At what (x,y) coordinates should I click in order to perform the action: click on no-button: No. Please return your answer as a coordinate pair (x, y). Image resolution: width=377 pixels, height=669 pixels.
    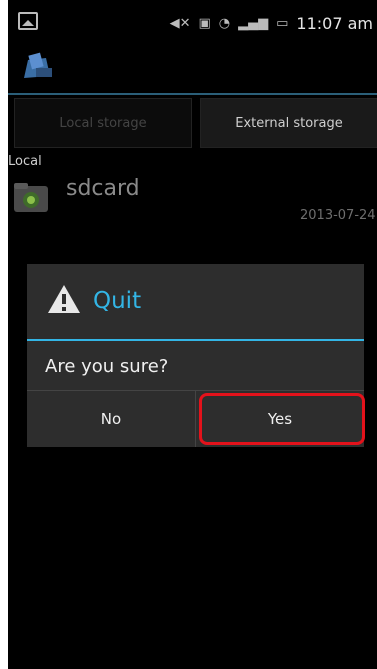
    Looking at the image, I should click on (111, 419).